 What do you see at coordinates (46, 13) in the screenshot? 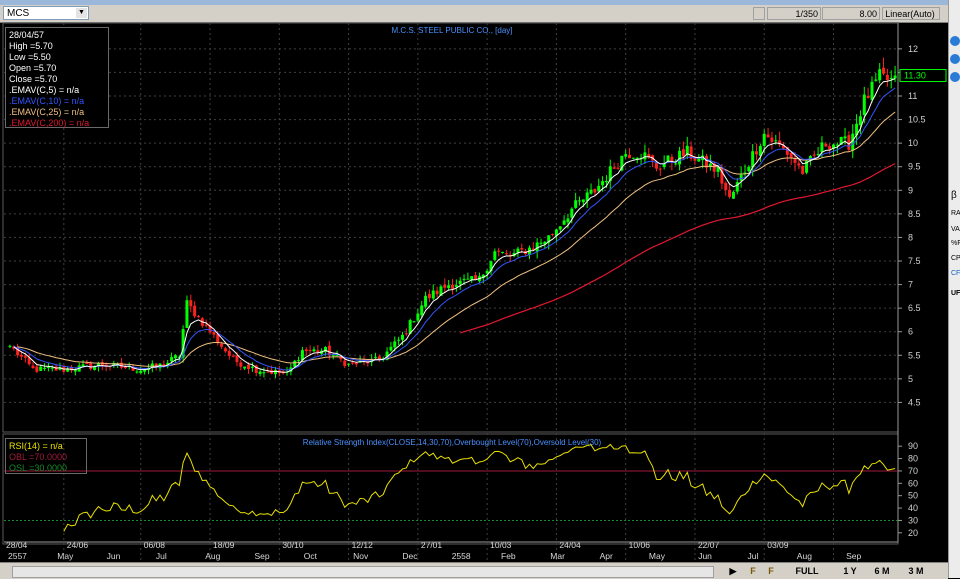
I see `symbol-selector: MCS ▼` at bounding box center [46, 13].